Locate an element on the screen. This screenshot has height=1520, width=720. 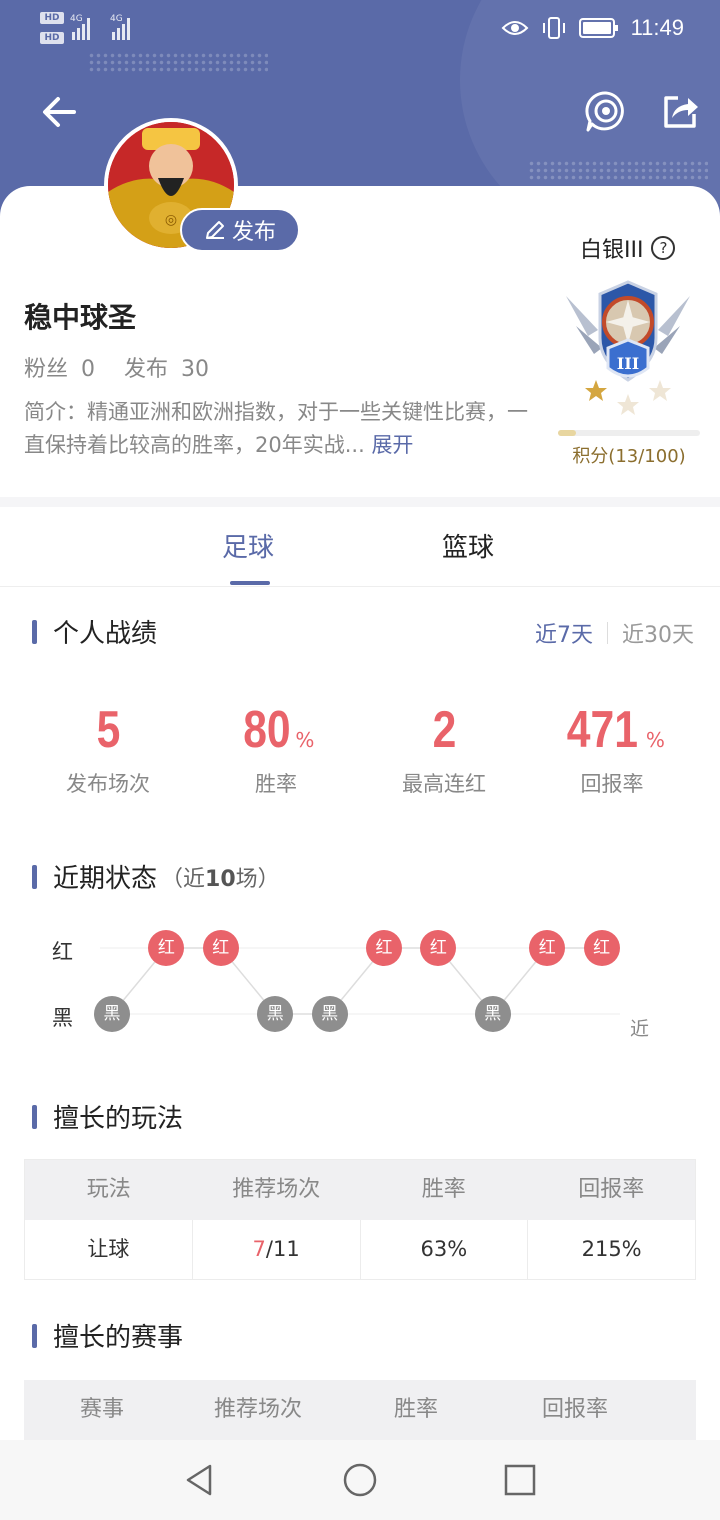
battery-icon is located at coordinates (598, 28).